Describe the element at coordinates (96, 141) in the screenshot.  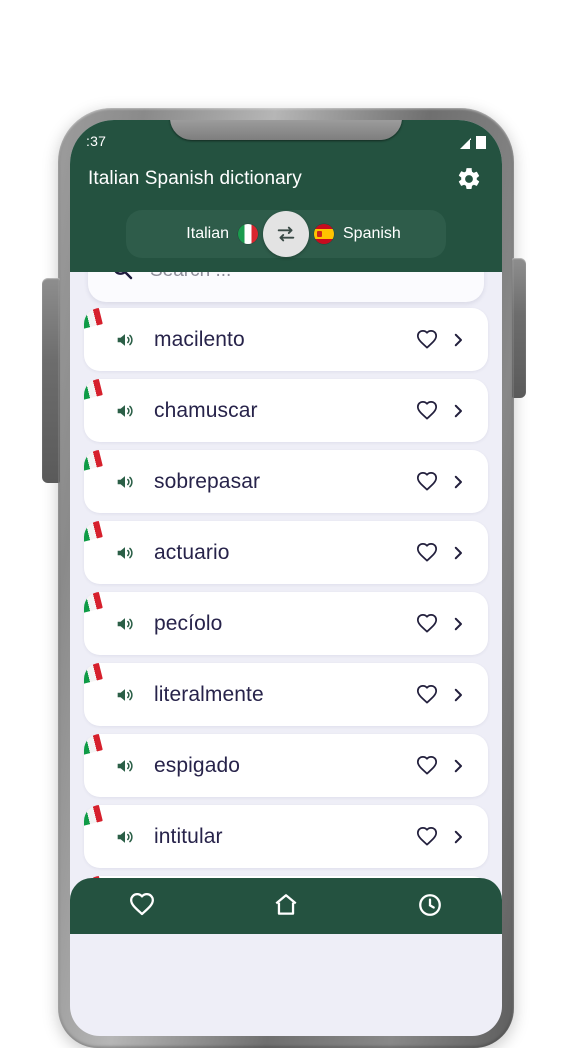
I see `status-time: :37` at that location.